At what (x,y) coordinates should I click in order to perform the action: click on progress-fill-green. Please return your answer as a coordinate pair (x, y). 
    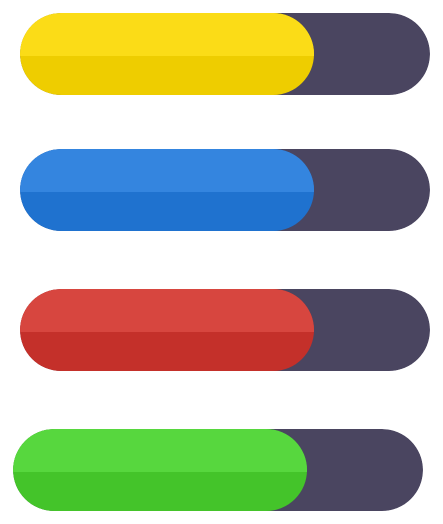
    Looking at the image, I should click on (160, 470).